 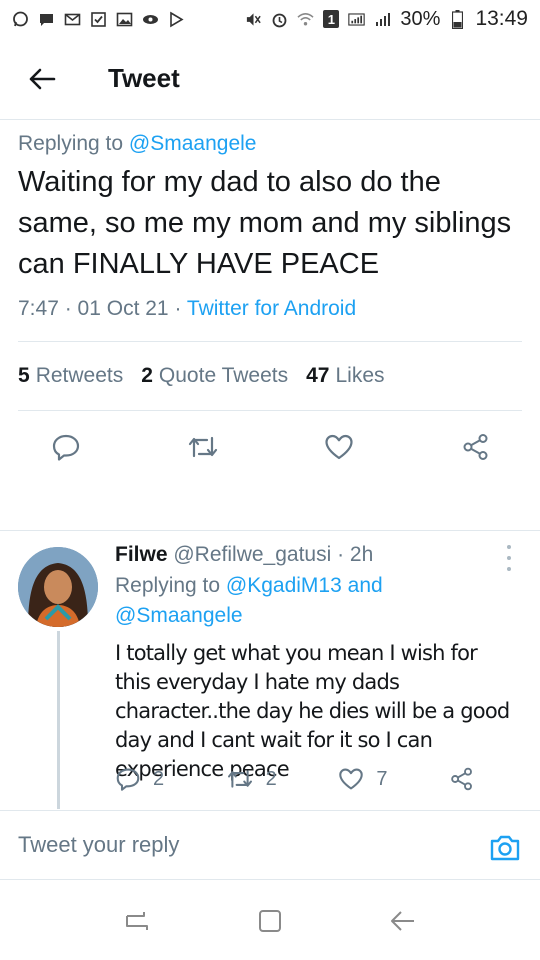 What do you see at coordinates (46, 19) in the screenshot?
I see `message-icon` at bounding box center [46, 19].